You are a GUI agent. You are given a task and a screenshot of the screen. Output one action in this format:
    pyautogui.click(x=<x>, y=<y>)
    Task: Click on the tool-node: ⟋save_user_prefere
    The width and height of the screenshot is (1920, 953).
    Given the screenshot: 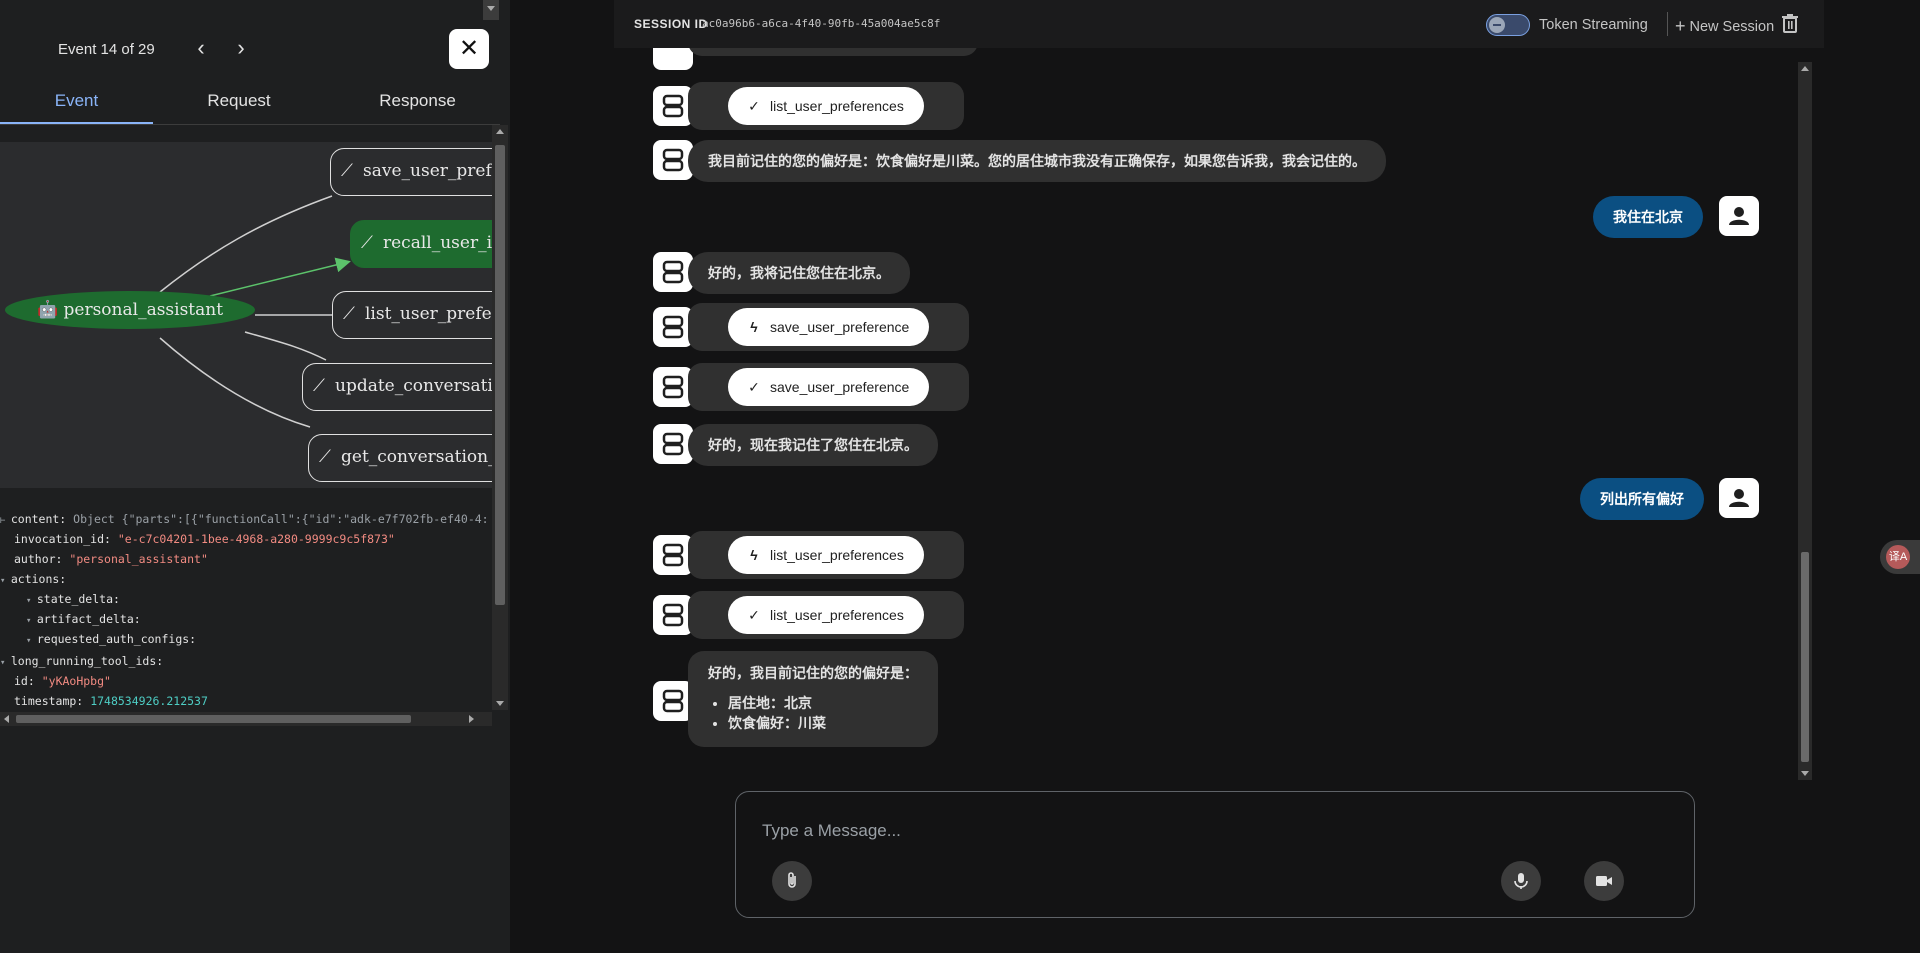 What is the action you would take?
    pyautogui.click(x=411, y=172)
    